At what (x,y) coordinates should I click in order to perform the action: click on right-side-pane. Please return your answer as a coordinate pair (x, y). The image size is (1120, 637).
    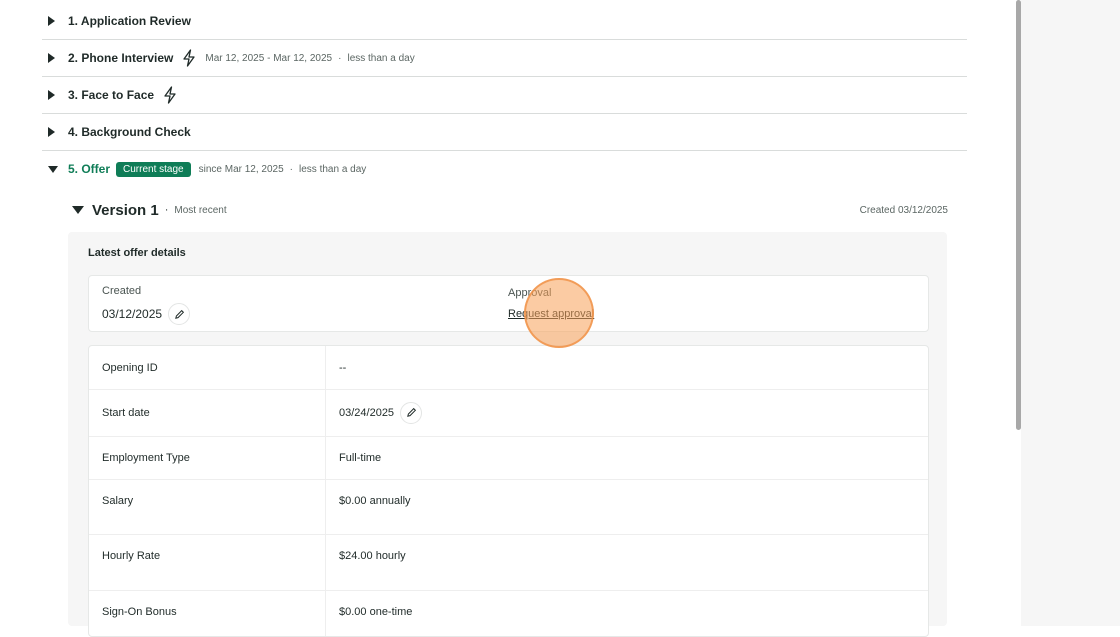
    Looking at the image, I should click on (1070, 313).